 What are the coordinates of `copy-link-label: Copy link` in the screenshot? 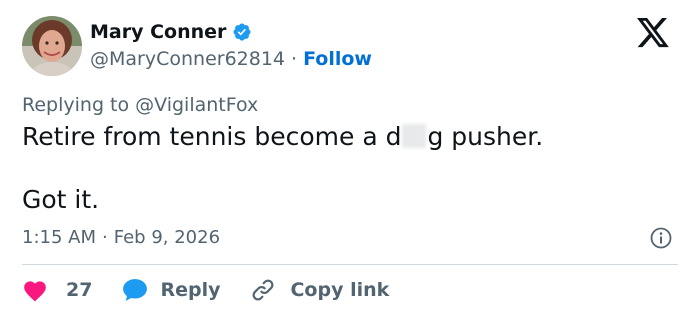 It's located at (340, 290).